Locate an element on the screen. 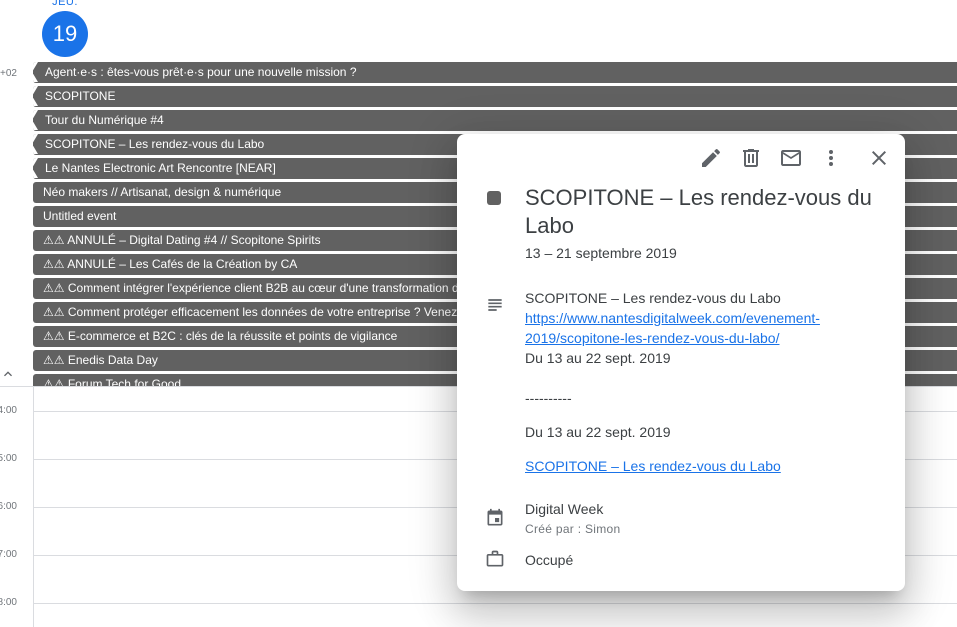 This screenshot has height=627, width=957. event-label: ⚠⚠ Forum Tech for Good is located at coordinates (112, 381).